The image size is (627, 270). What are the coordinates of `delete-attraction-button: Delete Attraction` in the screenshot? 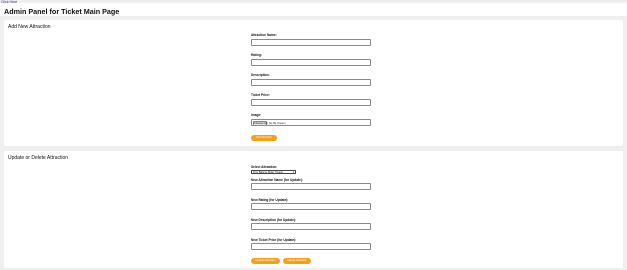 It's located at (297, 261).